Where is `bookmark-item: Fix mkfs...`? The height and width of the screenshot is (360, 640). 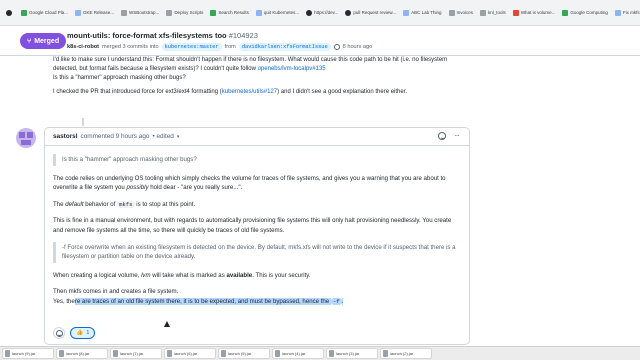
bookmark-item: Fix mkfs... is located at coordinates (626, 13).